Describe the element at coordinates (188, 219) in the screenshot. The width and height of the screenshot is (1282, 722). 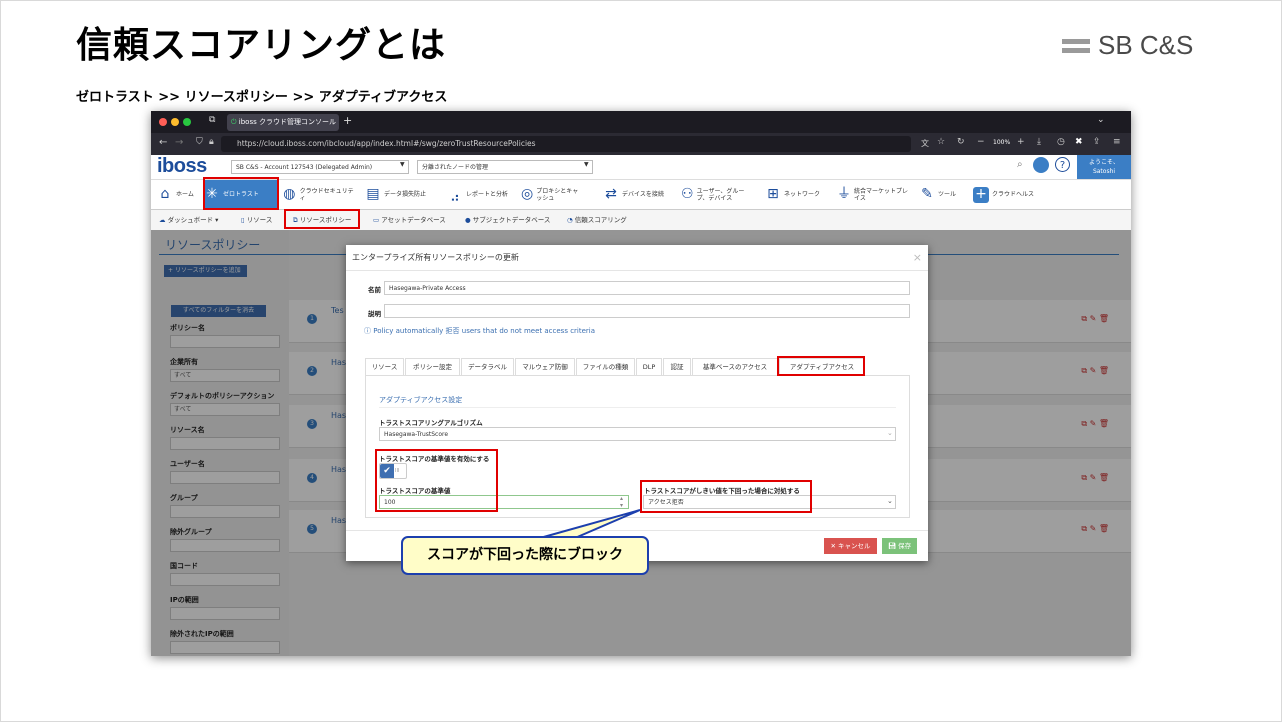
I see `subnav-dashboard: ☁ ダッシュボード ▾` at that location.